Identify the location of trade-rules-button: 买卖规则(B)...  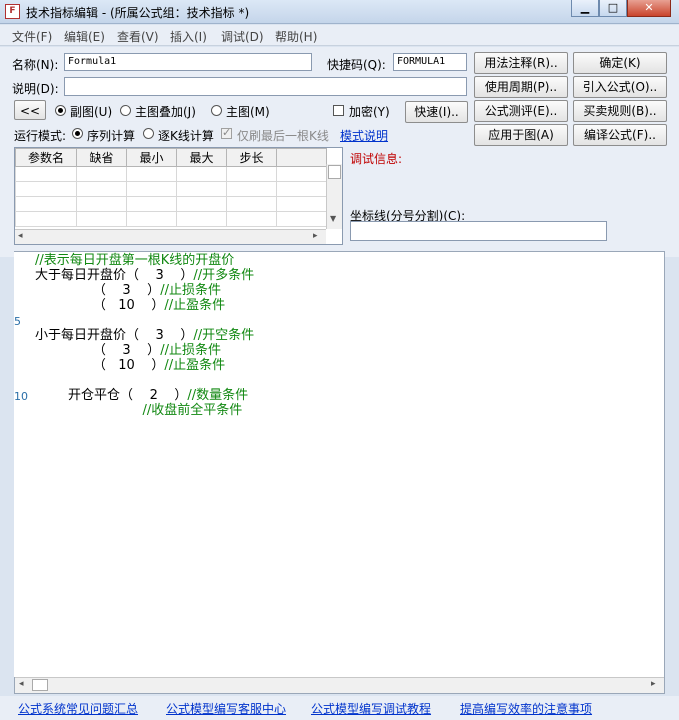
(620, 111).